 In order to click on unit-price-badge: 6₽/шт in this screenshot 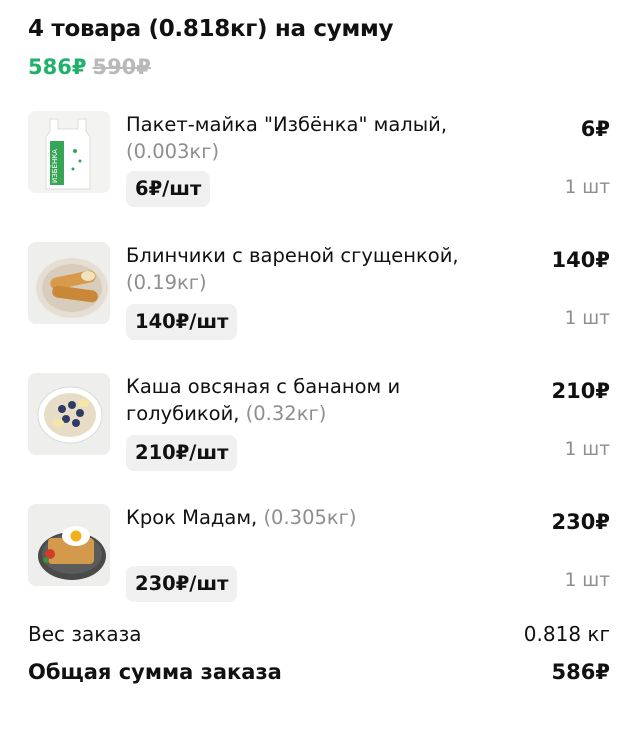, I will do `click(168, 189)`.